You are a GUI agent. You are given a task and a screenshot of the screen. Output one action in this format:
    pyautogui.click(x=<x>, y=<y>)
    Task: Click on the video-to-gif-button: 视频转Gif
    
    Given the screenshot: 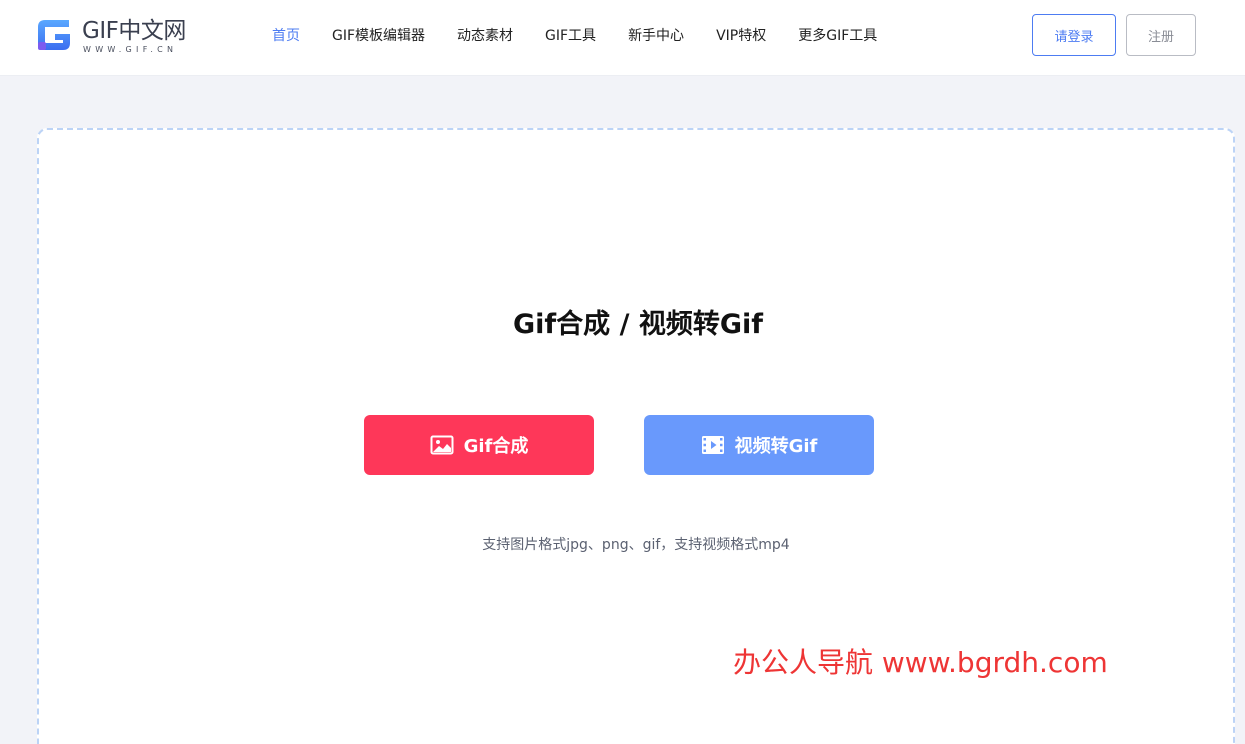 What is the action you would take?
    pyautogui.click(x=759, y=445)
    